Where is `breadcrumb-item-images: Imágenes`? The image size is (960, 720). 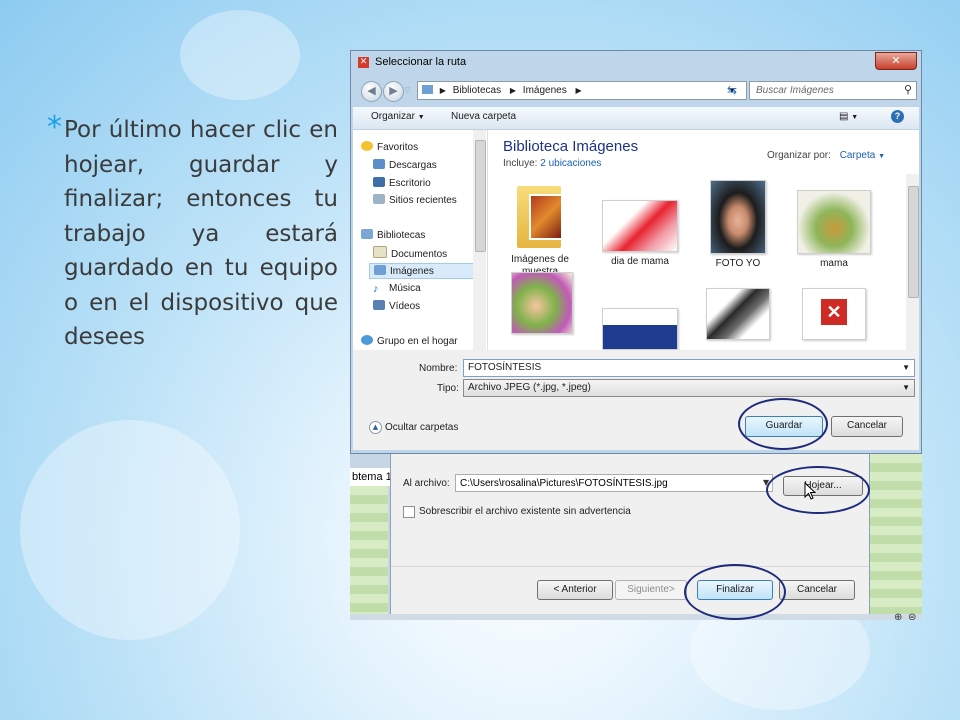 breadcrumb-item-images: Imágenes is located at coordinates (545, 90).